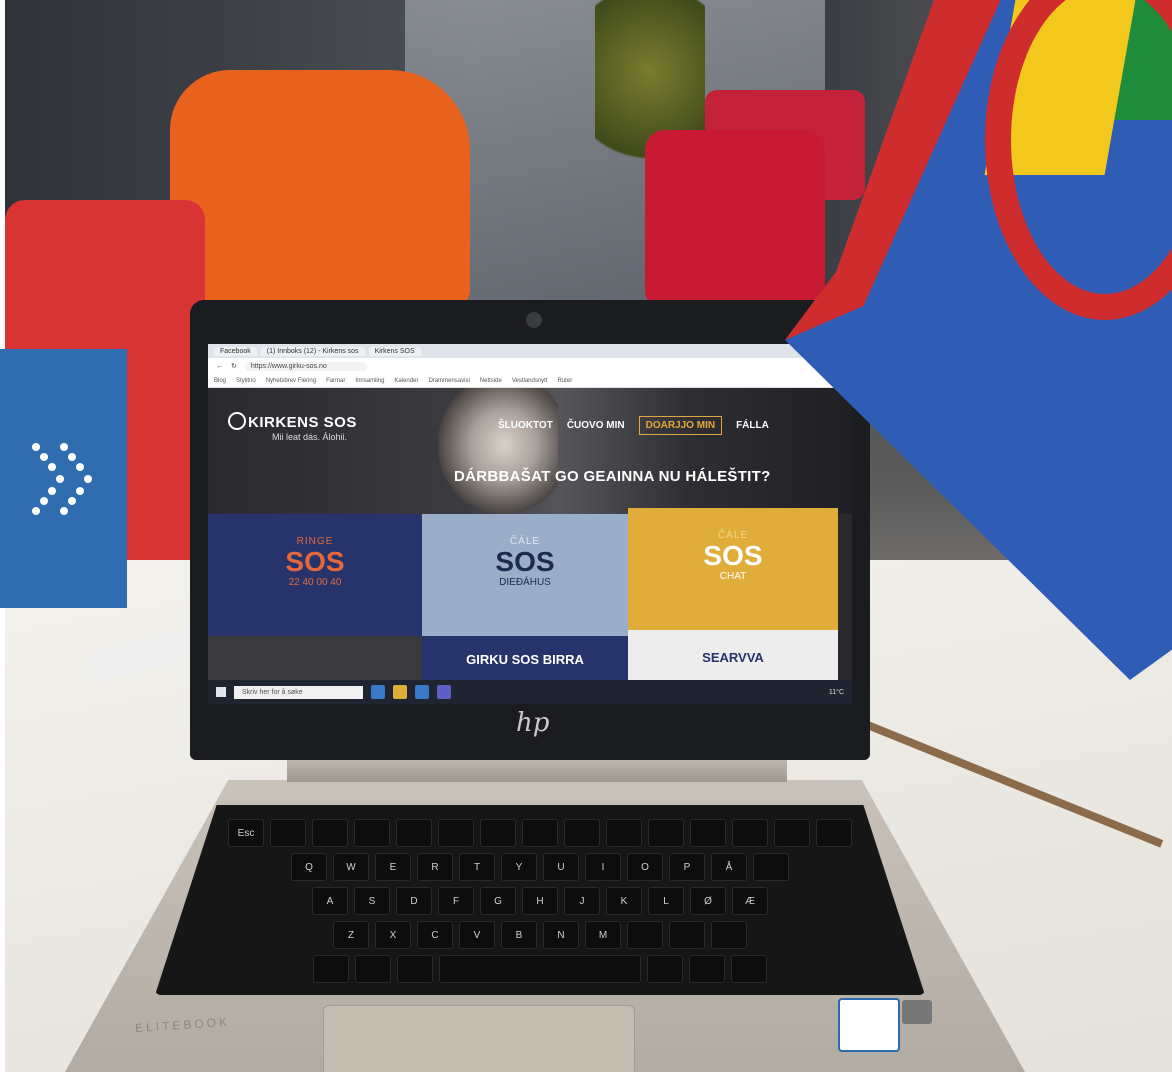 The height and width of the screenshot is (1075, 1172). Describe the element at coordinates (836, 692) in the screenshot. I see `weather-tray: 11°C` at that location.